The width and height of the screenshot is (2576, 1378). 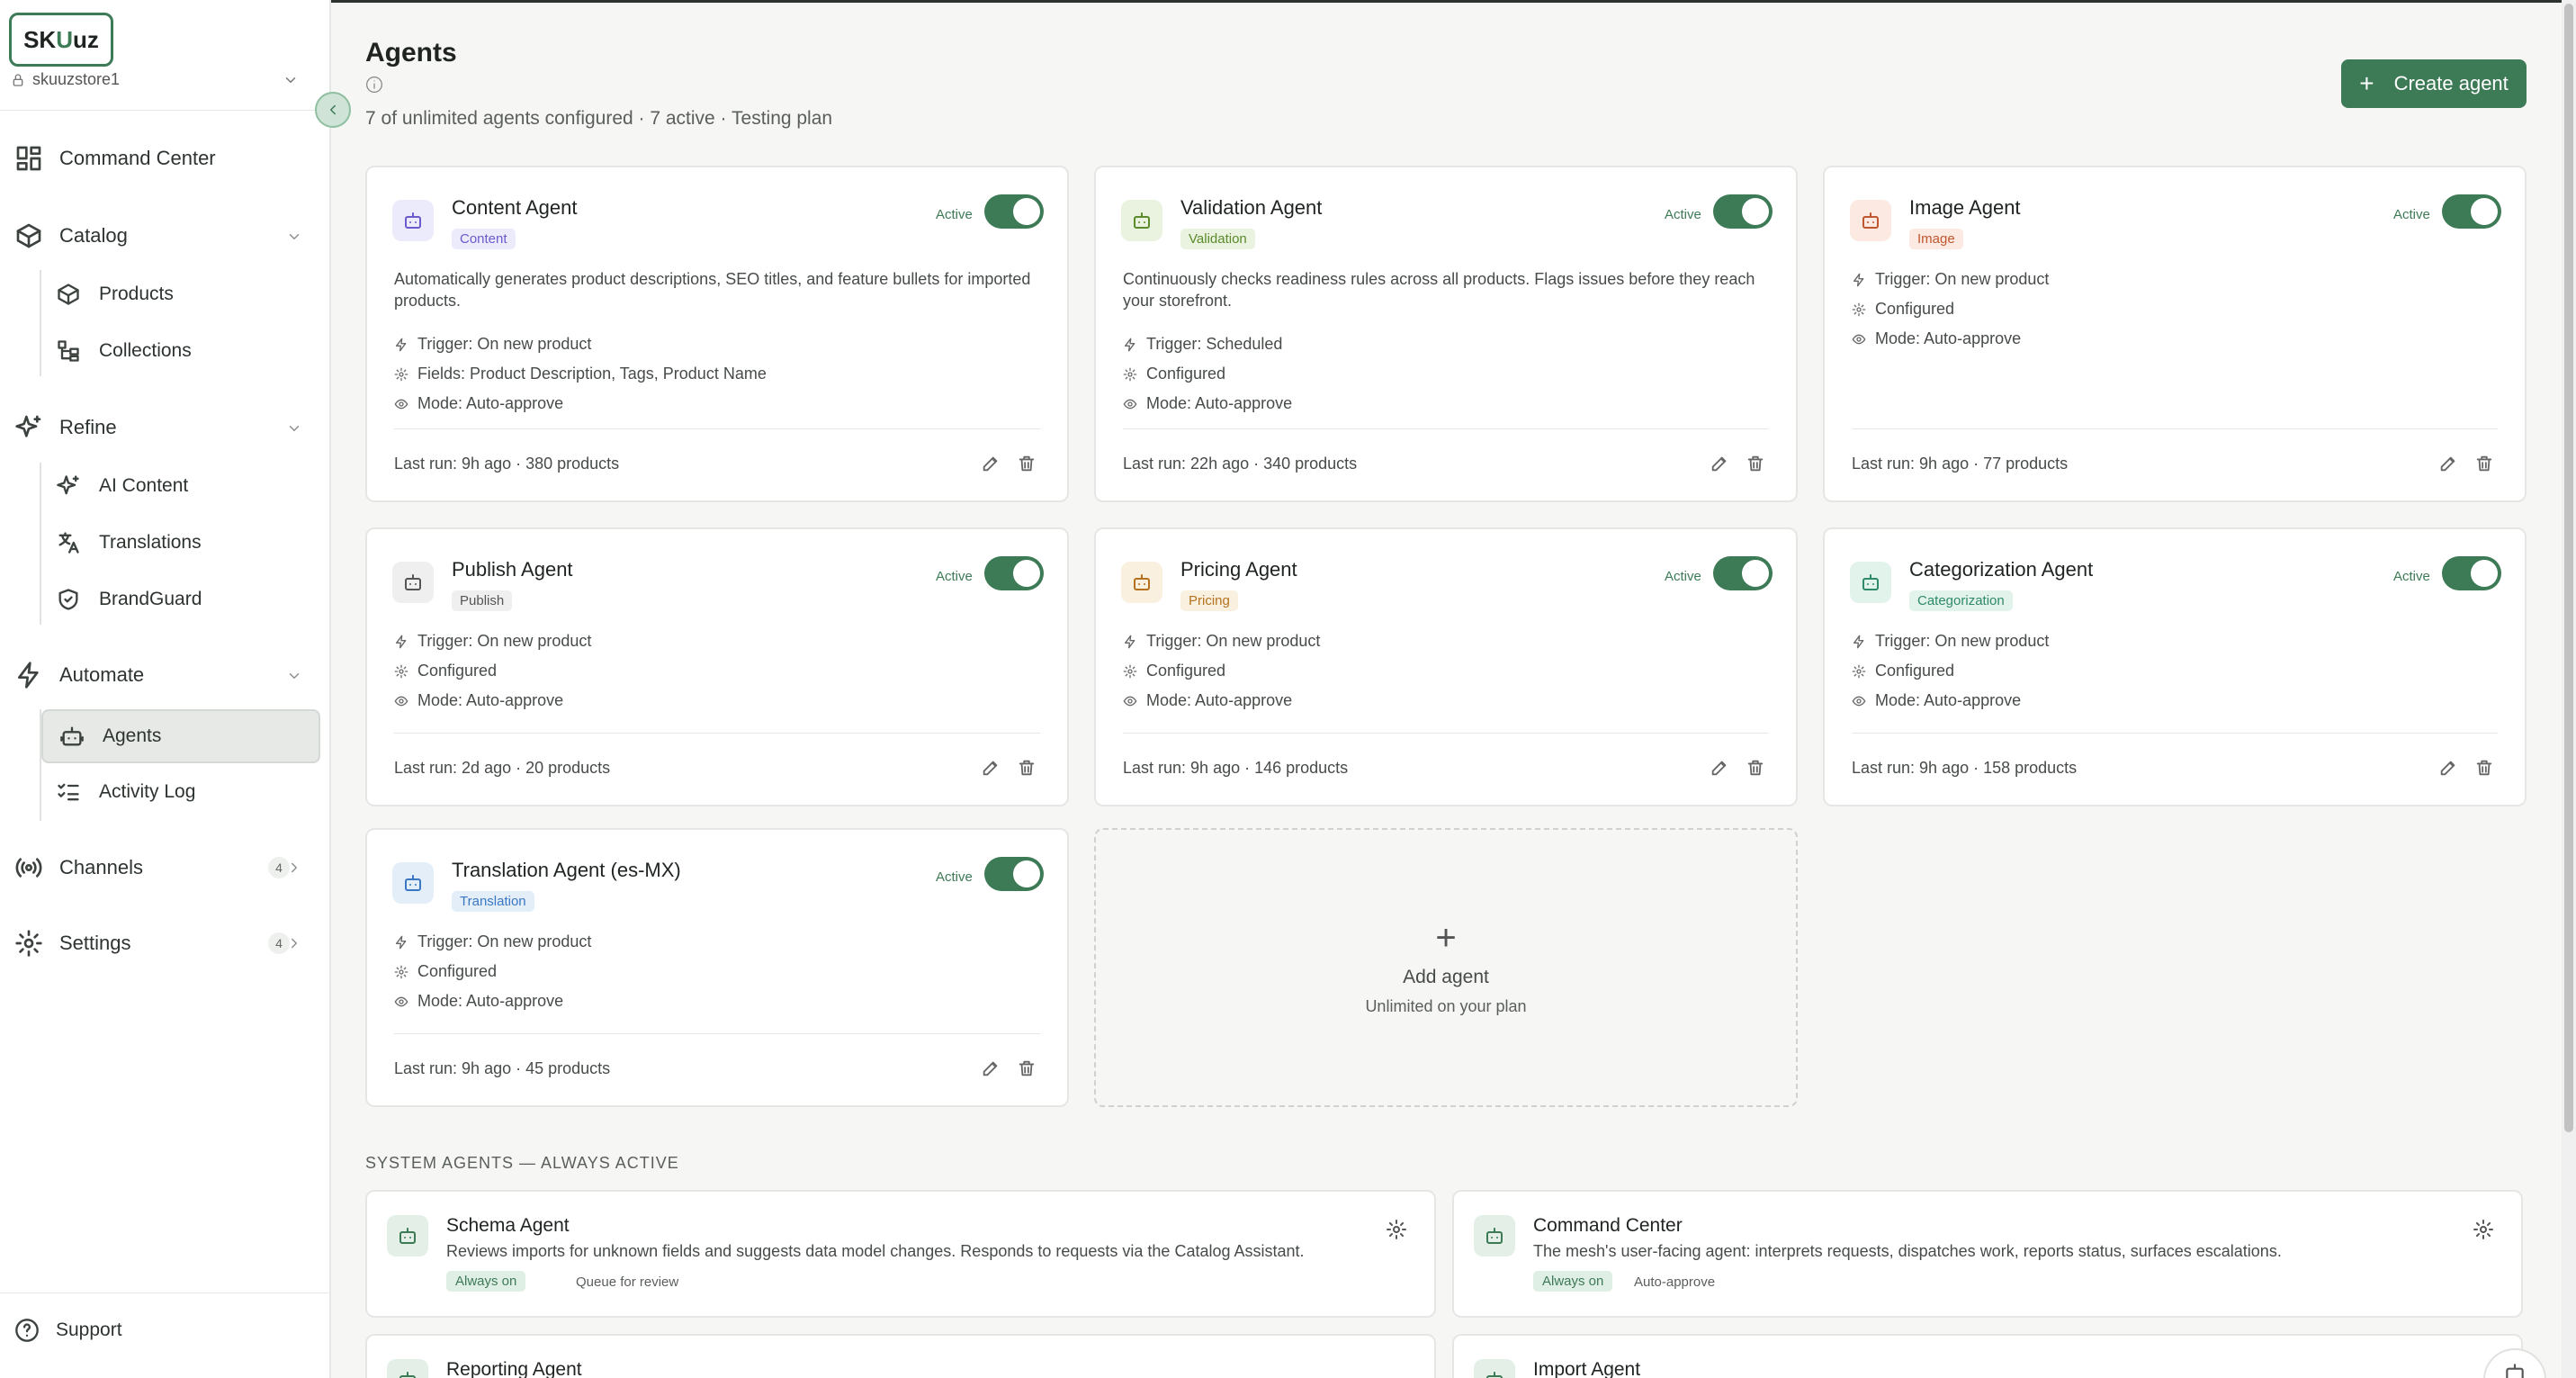 What do you see at coordinates (126, 792) in the screenshot?
I see `sidebar-item-activity-log: Activity Log` at bounding box center [126, 792].